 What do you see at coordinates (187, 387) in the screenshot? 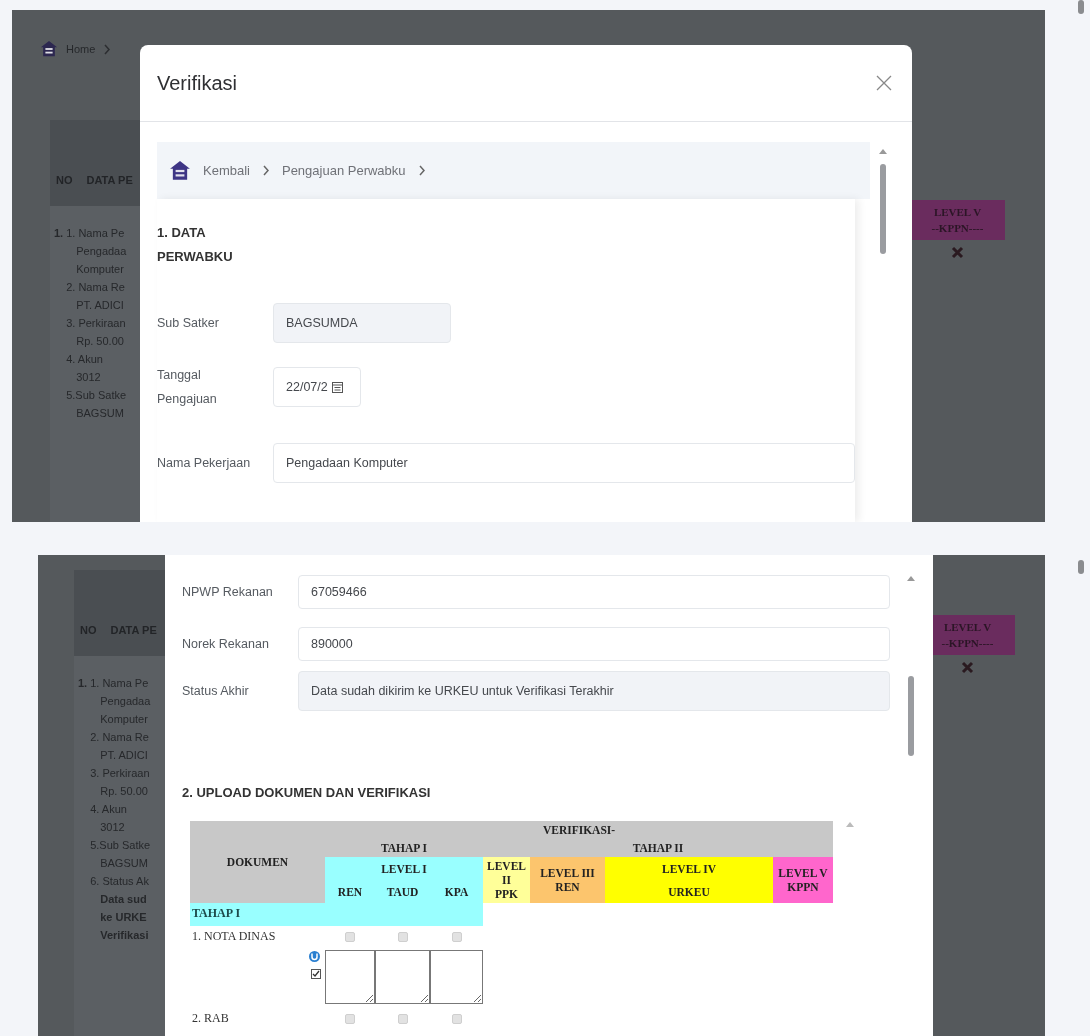
I see `field-label: Tanggal Pengajuan` at bounding box center [187, 387].